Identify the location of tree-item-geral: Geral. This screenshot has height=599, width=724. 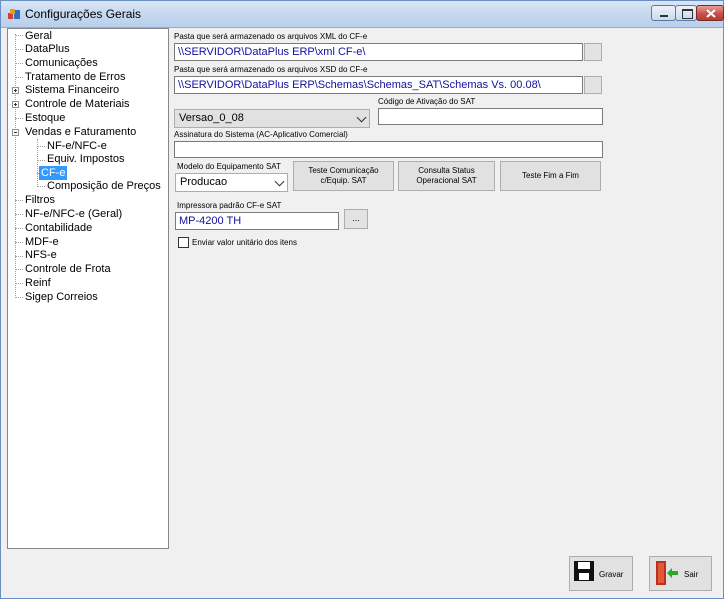
(38, 36).